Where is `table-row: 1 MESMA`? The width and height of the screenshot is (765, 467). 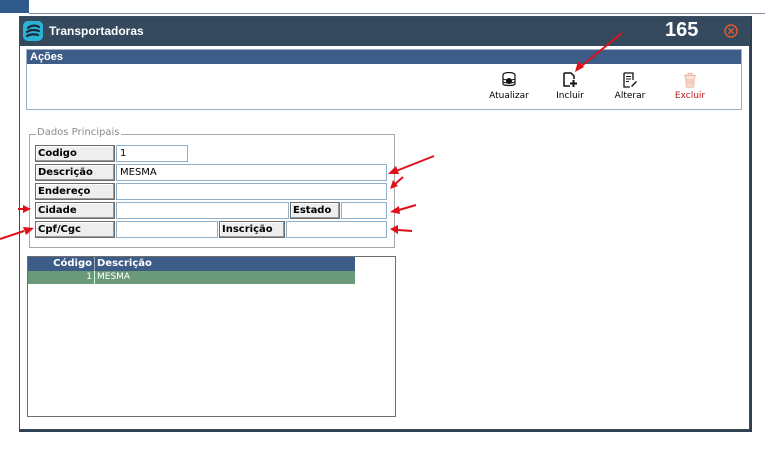
table-row: 1 MESMA is located at coordinates (191, 277).